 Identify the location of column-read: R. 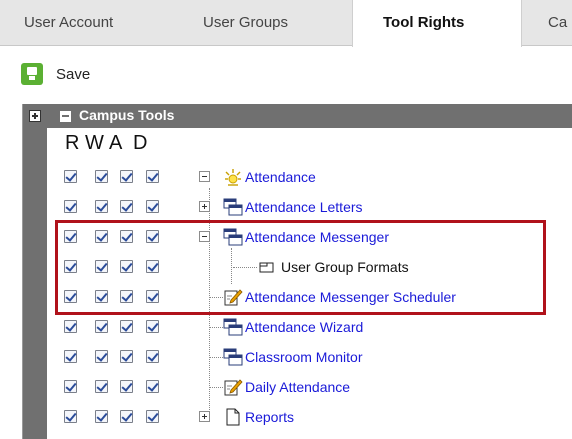
(72, 143).